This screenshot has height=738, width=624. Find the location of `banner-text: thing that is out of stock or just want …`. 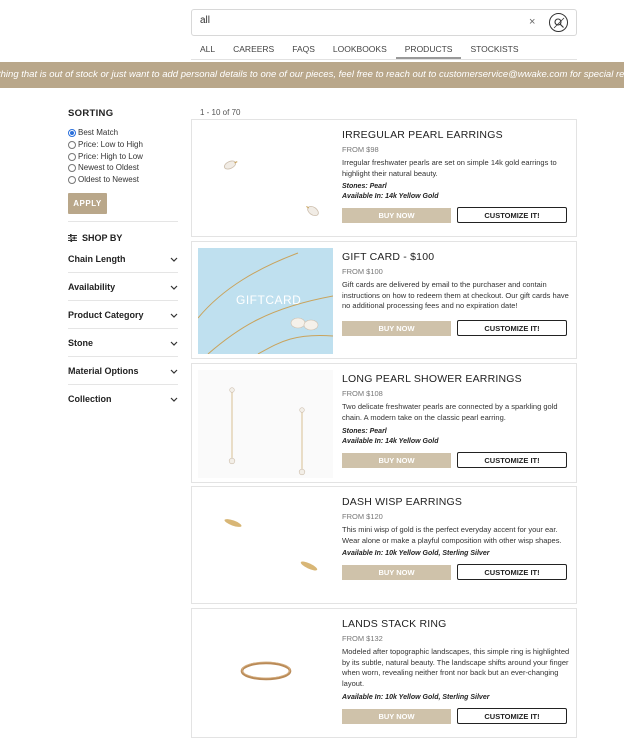

banner-text: thing that is out of stock or just want … is located at coordinates (312, 74).